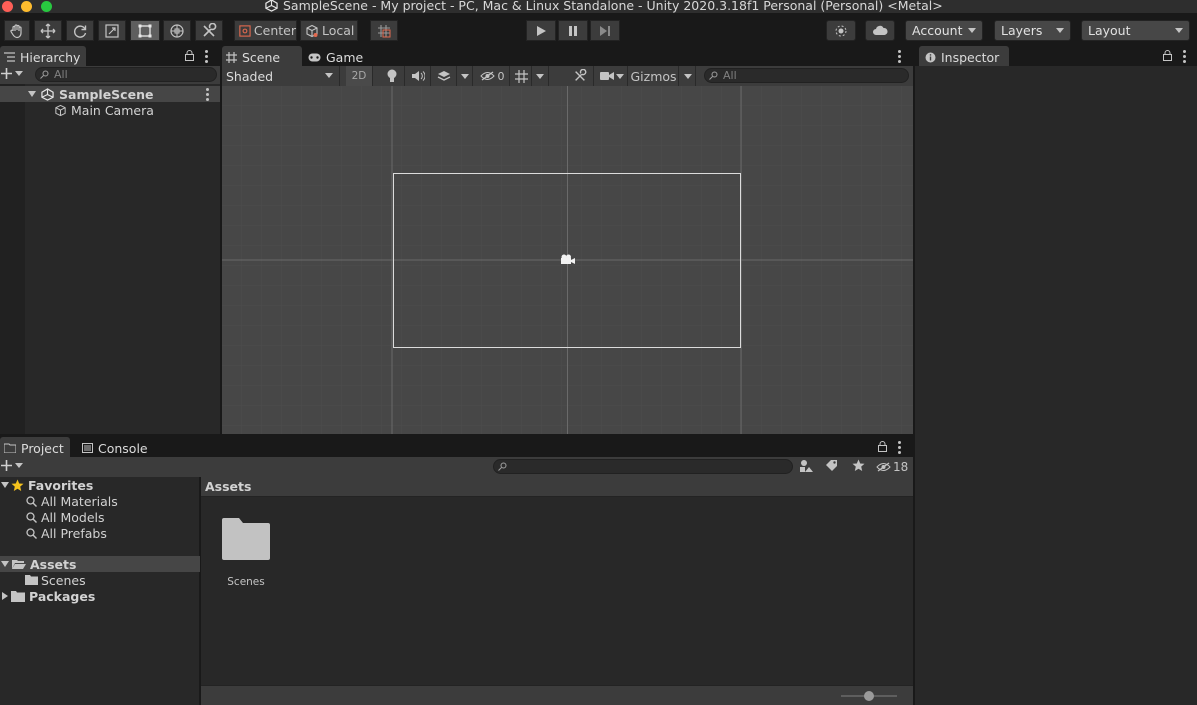 The width and height of the screenshot is (1197, 705). What do you see at coordinates (12, 465) in the screenshot?
I see `create-asset-button` at bounding box center [12, 465].